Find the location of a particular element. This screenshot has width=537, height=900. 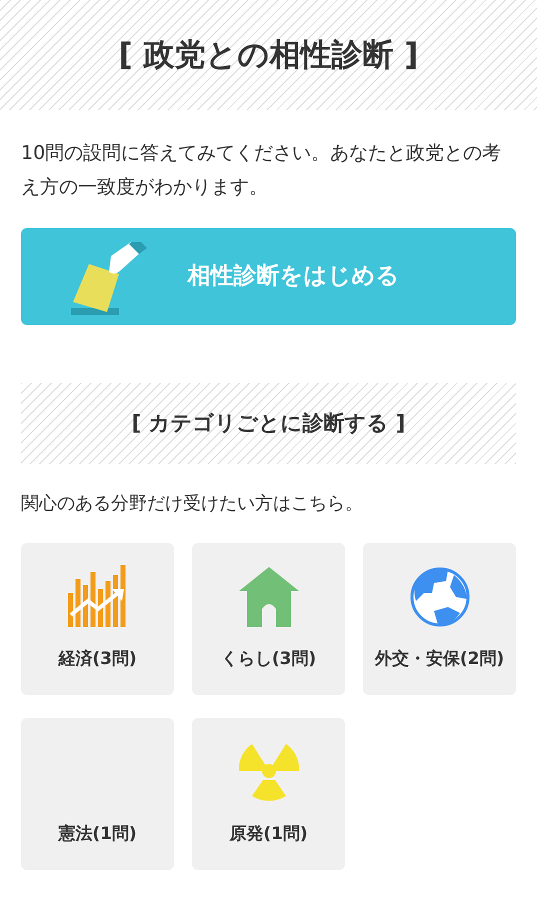

category-card: 外交・安保(2問) is located at coordinates (439, 619).